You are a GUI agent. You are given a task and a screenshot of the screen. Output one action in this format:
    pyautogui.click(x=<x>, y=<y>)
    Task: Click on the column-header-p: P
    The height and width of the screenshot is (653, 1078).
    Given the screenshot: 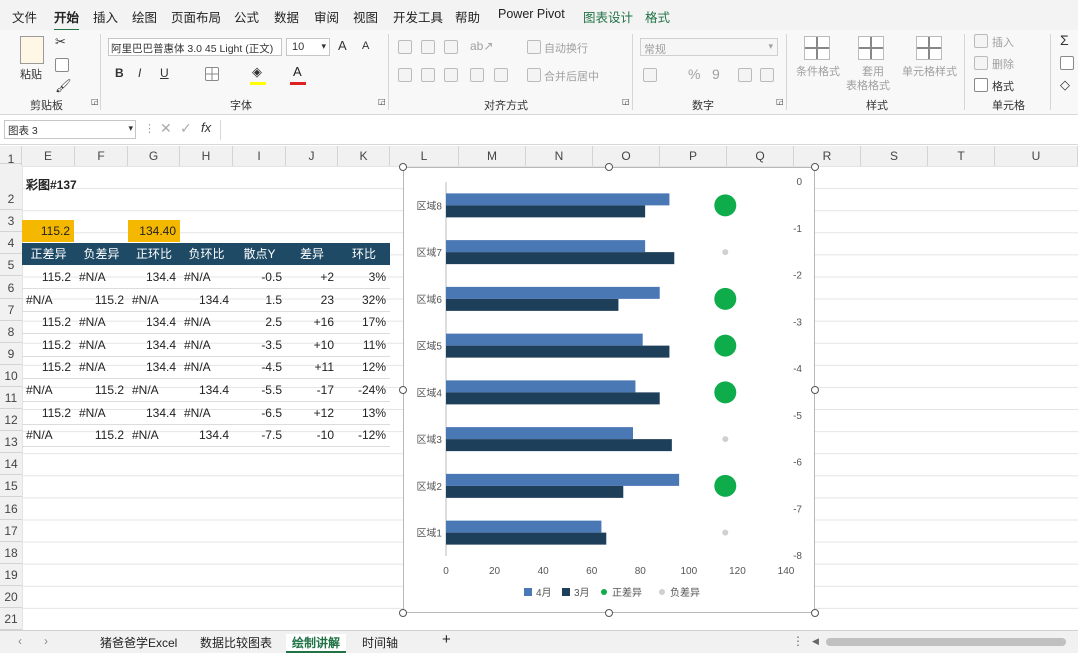 What is the action you would take?
    pyautogui.click(x=693, y=156)
    